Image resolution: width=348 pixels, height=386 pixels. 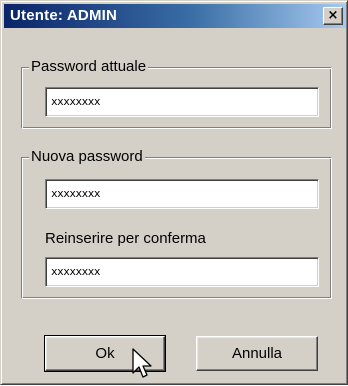 I want to click on title-bar: Utente: ADMIN ×, so click(x=175, y=16).